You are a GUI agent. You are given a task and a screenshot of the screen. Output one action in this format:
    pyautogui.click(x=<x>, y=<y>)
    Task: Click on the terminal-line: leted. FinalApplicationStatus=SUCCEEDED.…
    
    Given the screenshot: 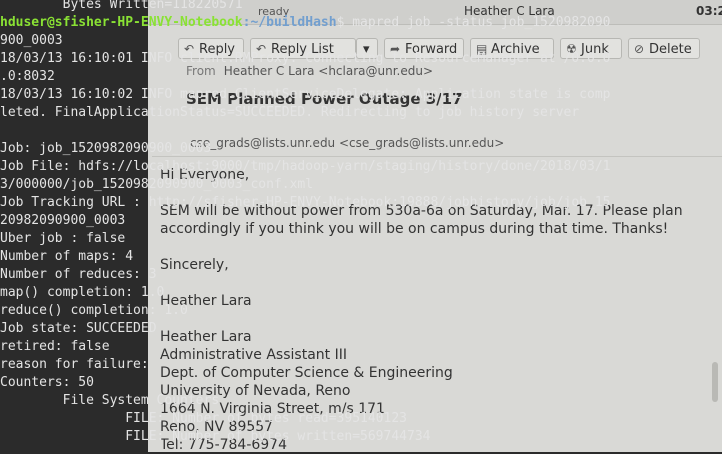 What is the action you would take?
    pyautogui.click(x=290, y=112)
    